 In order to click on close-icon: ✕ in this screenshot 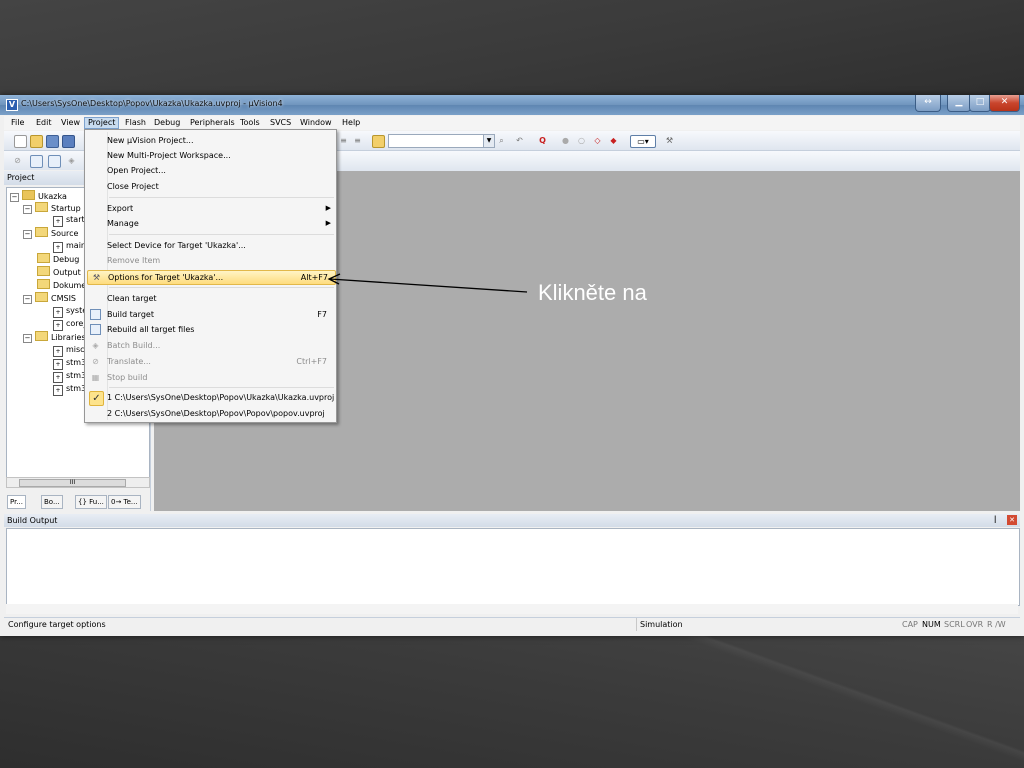, I will do `click(1012, 520)`.